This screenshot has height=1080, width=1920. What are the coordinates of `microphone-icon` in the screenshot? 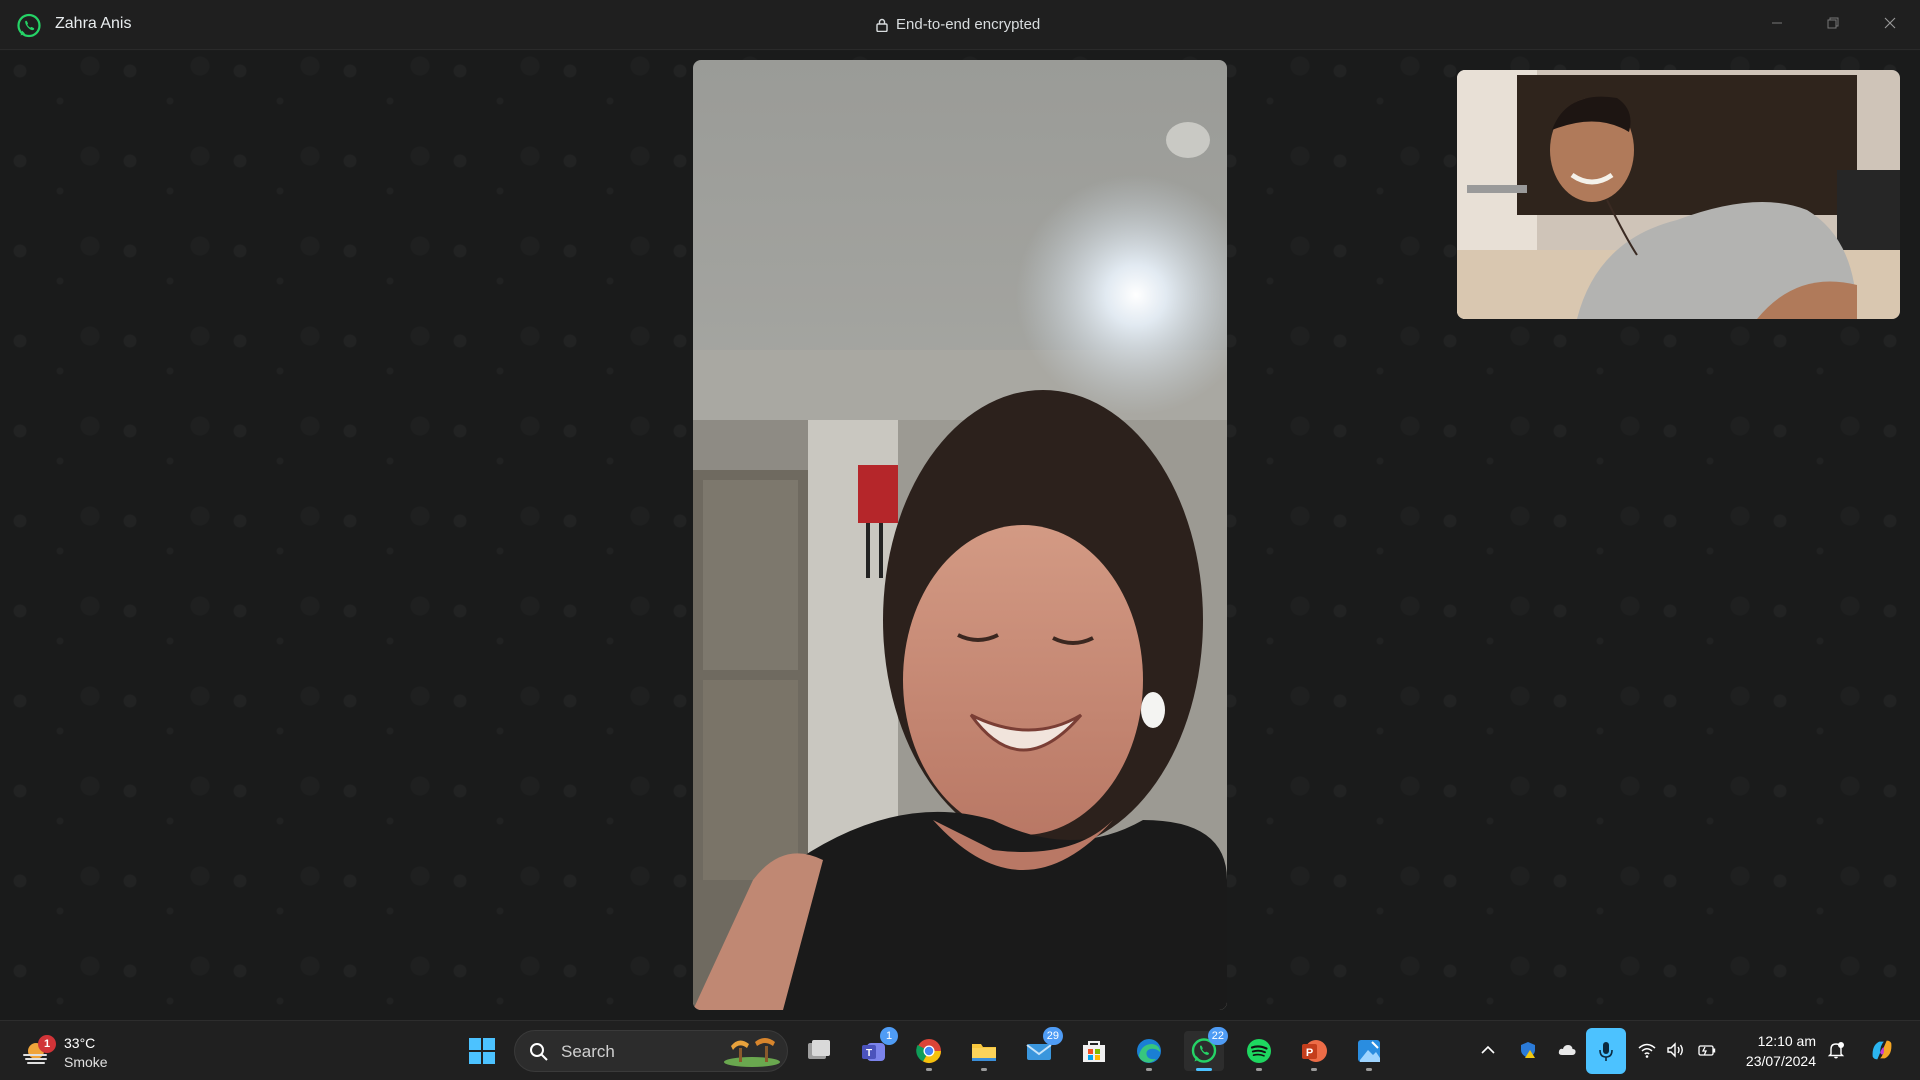 It's located at (1606, 1051).